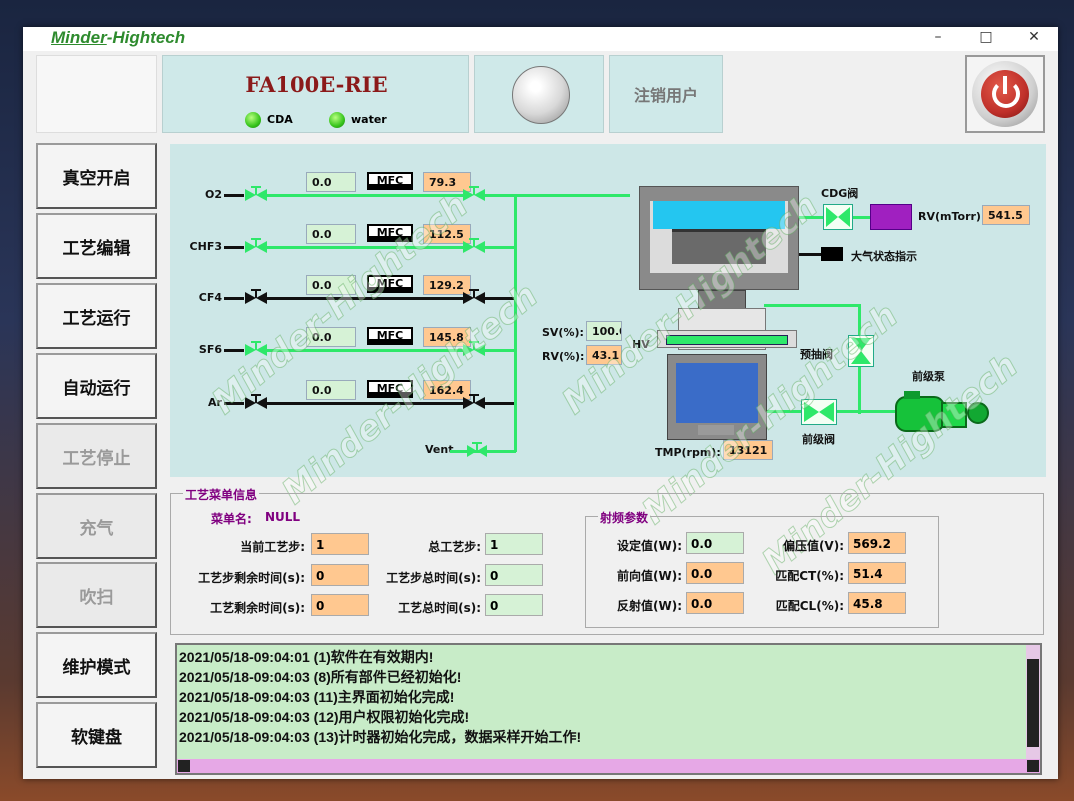 The image size is (1074, 801). Describe the element at coordinates (96, 456) in the screenshot. I see `sidebar-button-4: 工艺停止` at that location.